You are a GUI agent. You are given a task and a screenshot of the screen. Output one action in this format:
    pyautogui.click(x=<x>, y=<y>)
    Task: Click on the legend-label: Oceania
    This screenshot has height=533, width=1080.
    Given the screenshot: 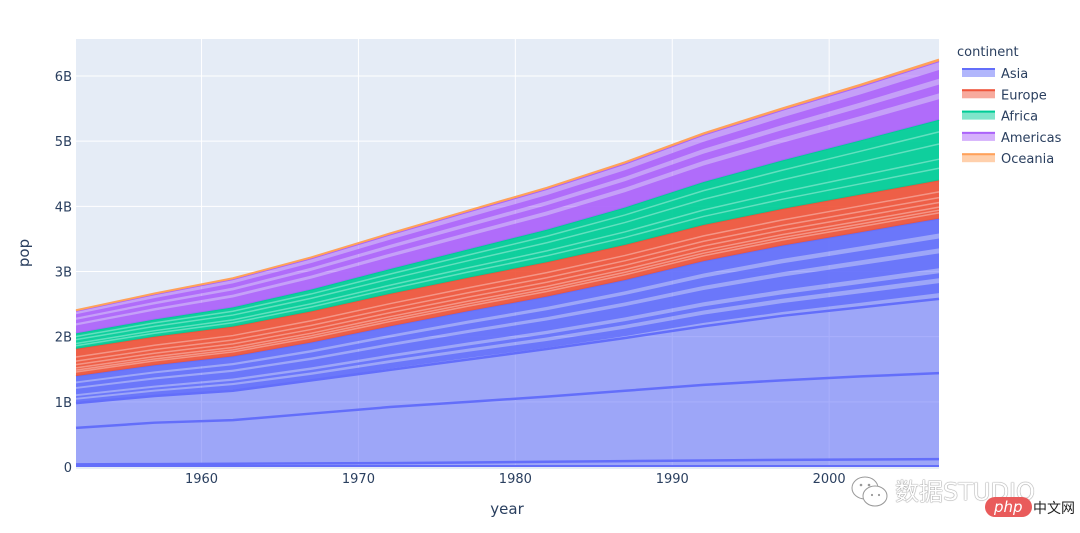 What is the action you would take?
    pyautogui.click(x=1027, y=159)
    